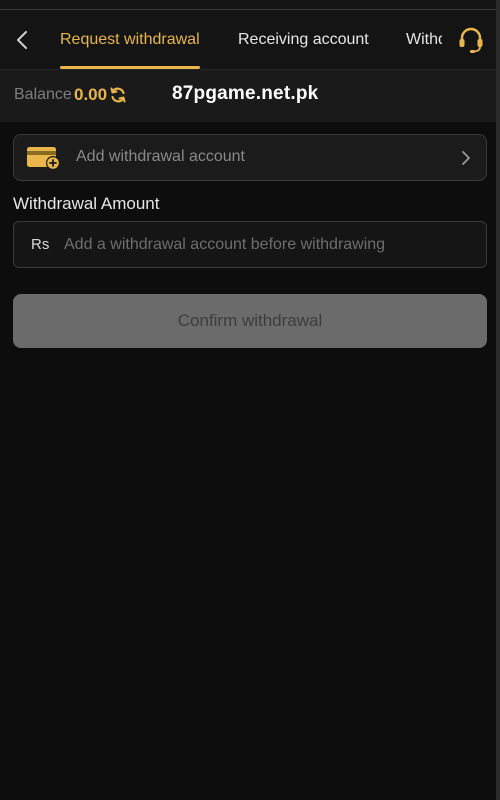  I want to click on back-button, so click(22, 40).